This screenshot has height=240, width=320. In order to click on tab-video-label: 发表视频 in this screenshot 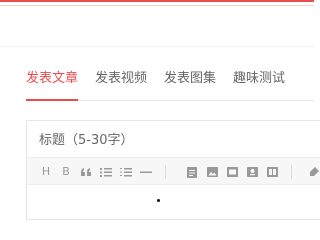, I will do `click(121, 78)`.